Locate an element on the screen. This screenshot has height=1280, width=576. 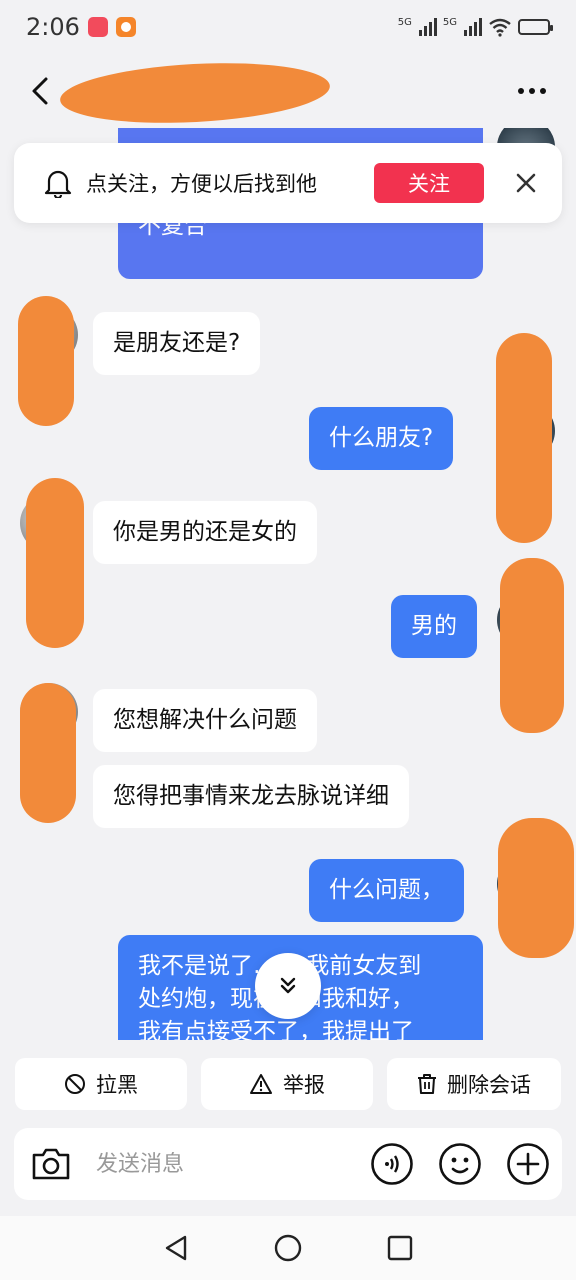
chat-actions: 拉黑 举报 删除会话 is located at coordinates (288, 1083).